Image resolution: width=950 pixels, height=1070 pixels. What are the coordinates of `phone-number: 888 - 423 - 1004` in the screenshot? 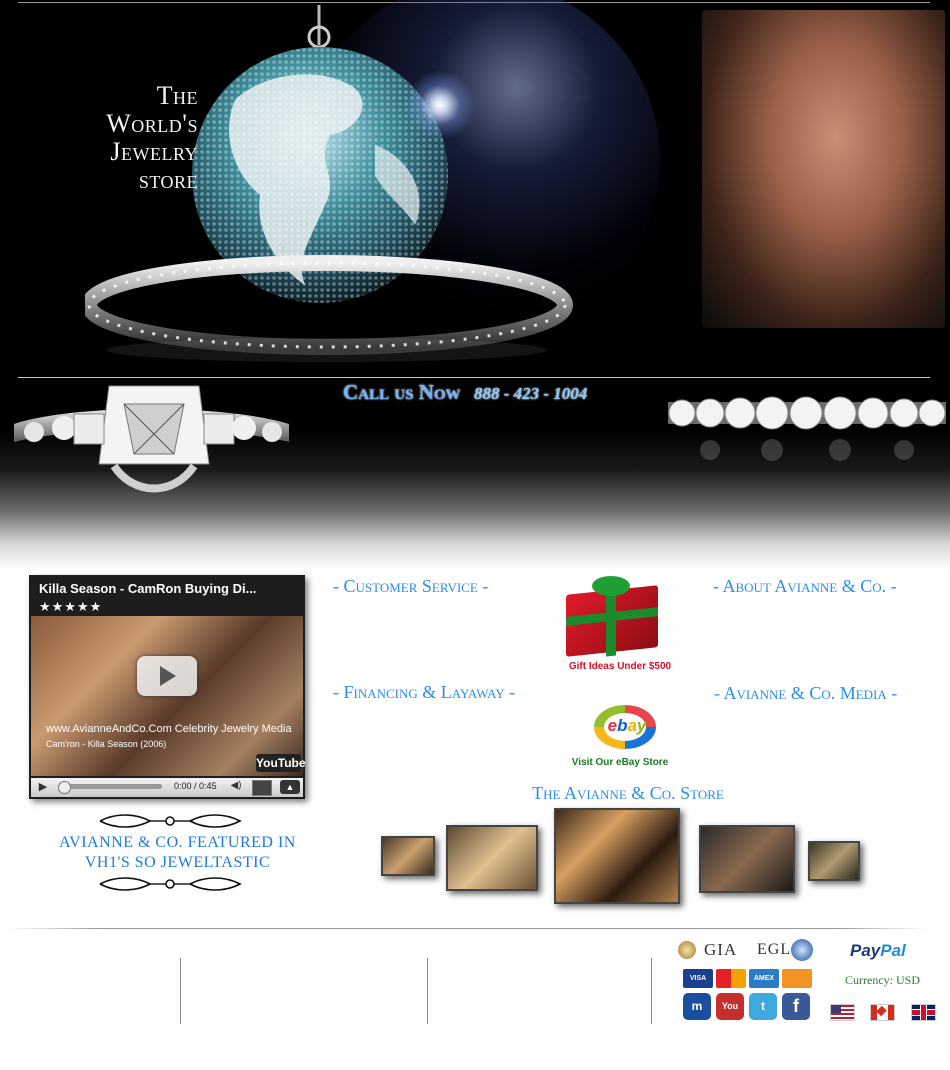 It's located at (530, 393).